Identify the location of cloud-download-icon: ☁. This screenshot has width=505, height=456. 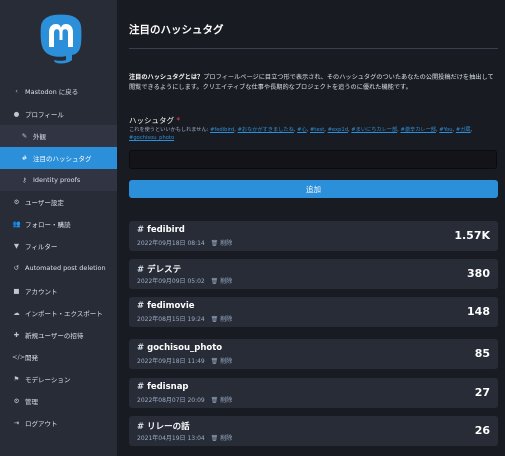
(16, 313).